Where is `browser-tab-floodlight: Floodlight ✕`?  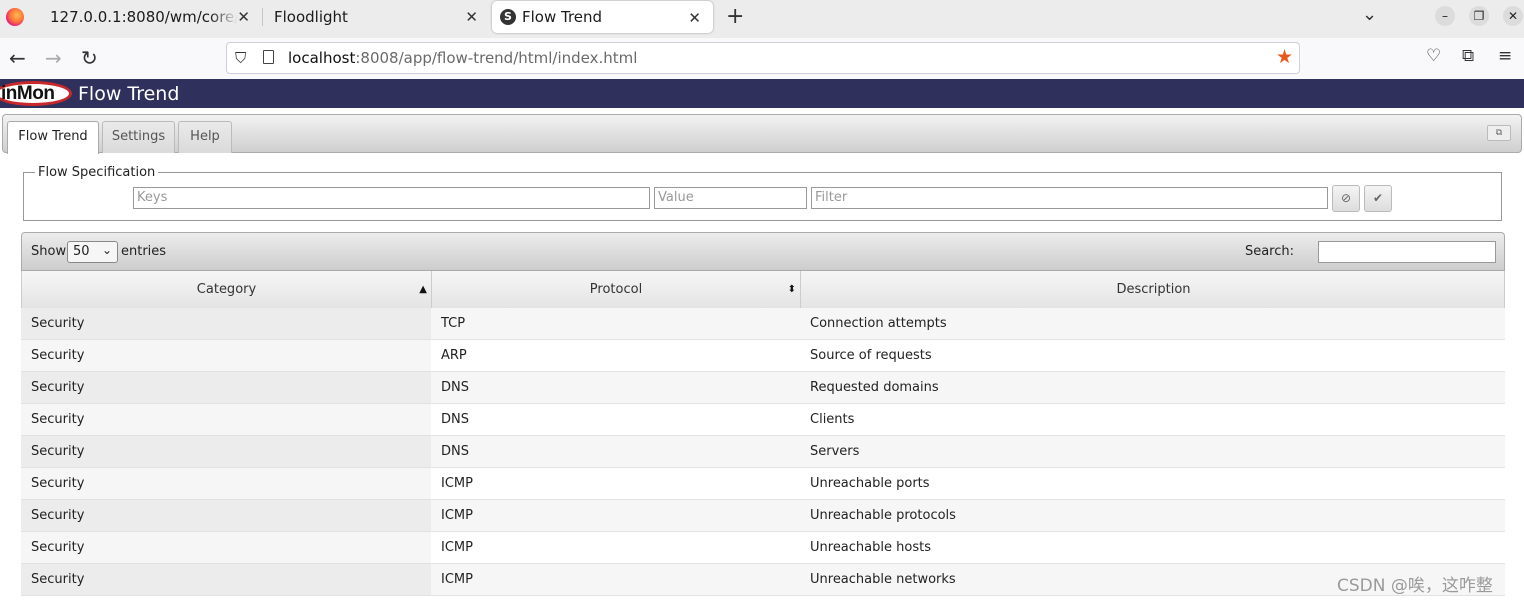 browser-tab-floodlight: Floodlight ✕ is located at coordinates (377, 17).